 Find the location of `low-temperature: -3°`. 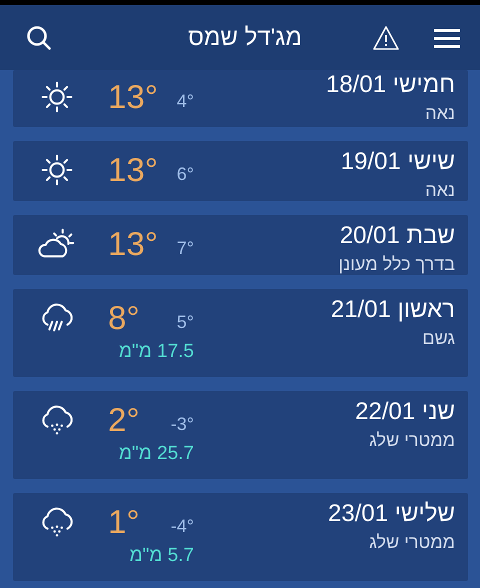

low-temperature: -3° is located at coordinates (182, 424).